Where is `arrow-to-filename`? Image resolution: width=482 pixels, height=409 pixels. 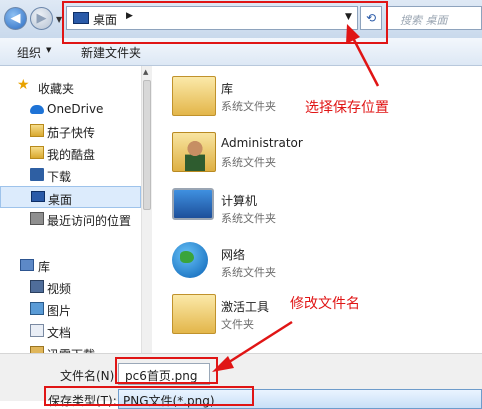 arrow-to-filename is located at coordinates (259, 343).